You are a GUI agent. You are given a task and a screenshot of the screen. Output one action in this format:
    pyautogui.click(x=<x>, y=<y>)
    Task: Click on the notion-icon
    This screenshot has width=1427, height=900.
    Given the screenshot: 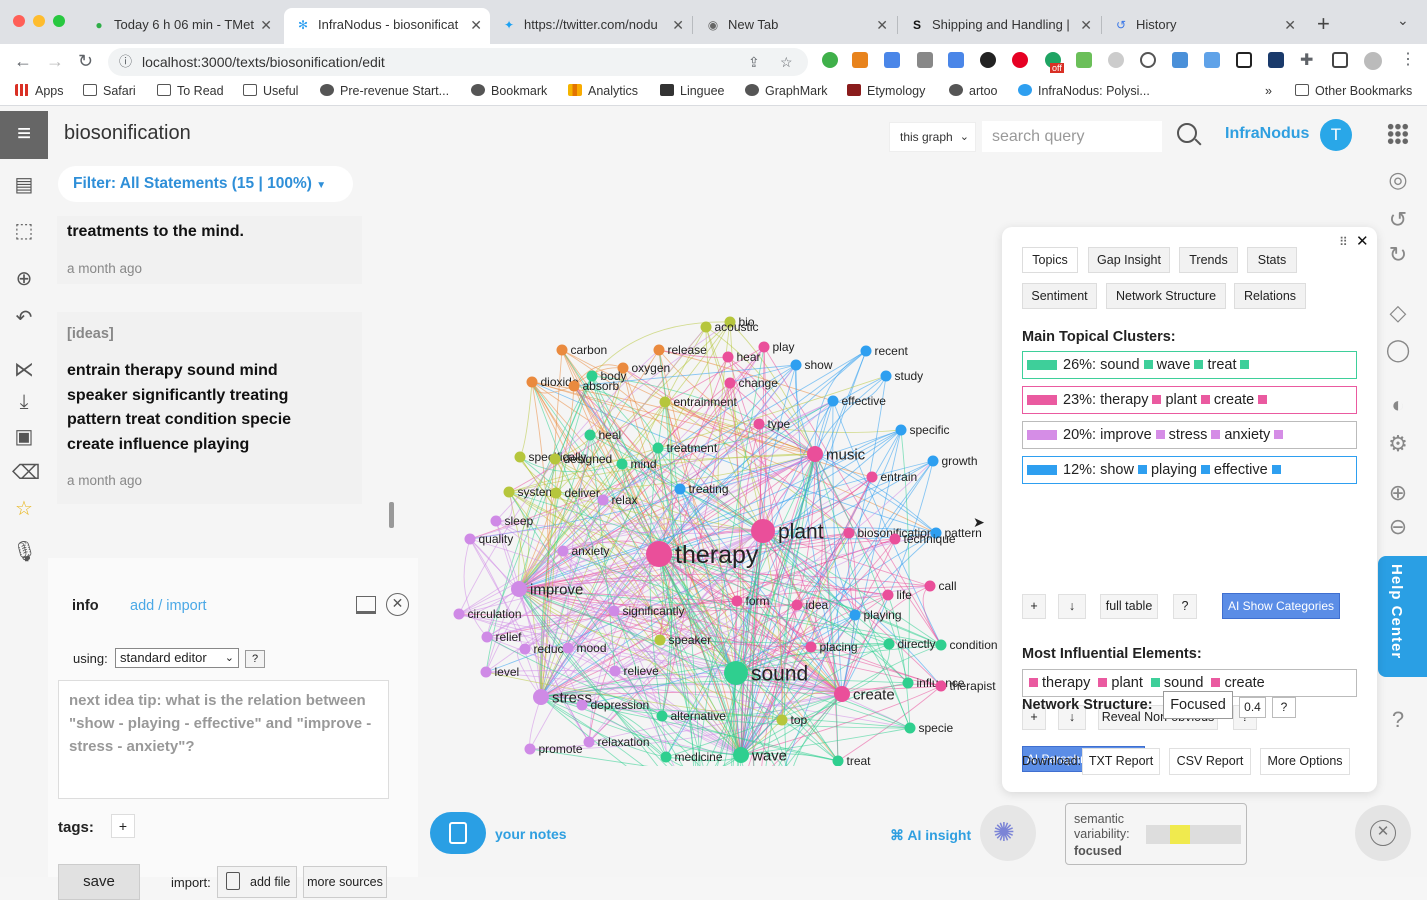 What is the action you would take?
    pyautogui.click(x=1244, y=60)
    